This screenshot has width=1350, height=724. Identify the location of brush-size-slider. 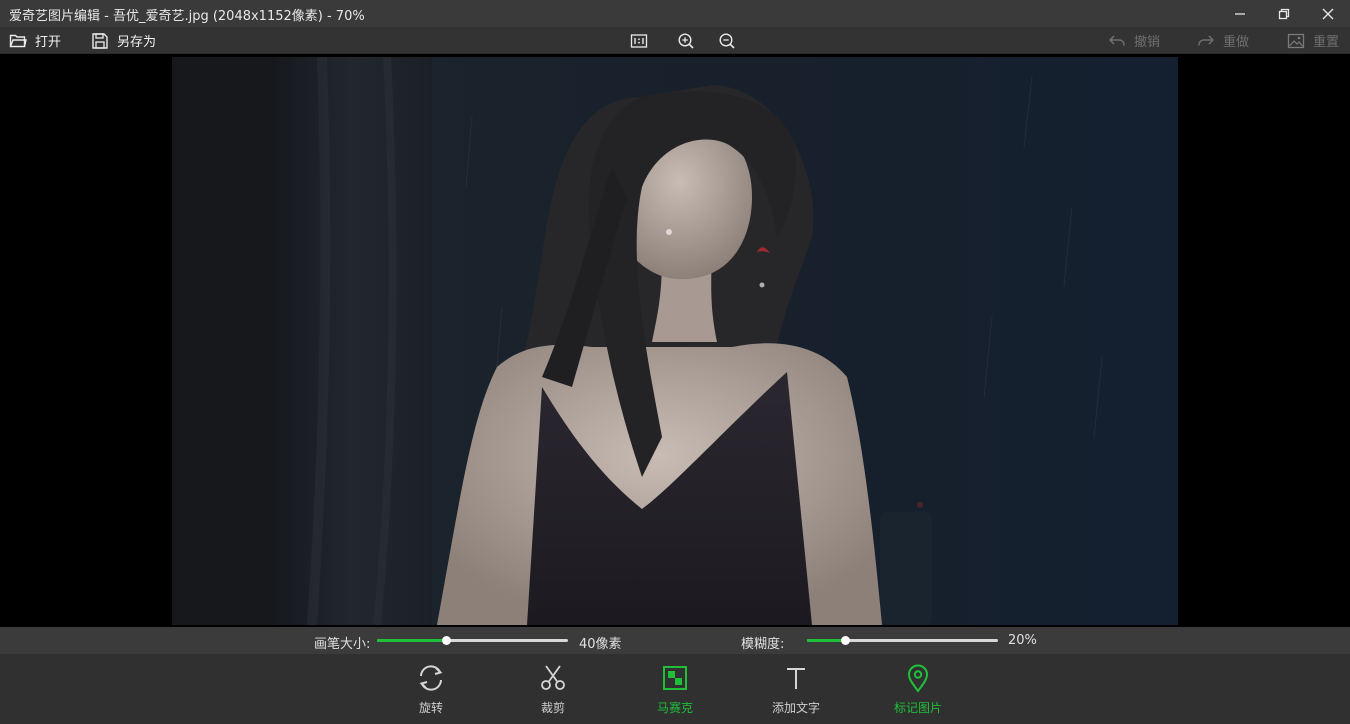
(472, 640).